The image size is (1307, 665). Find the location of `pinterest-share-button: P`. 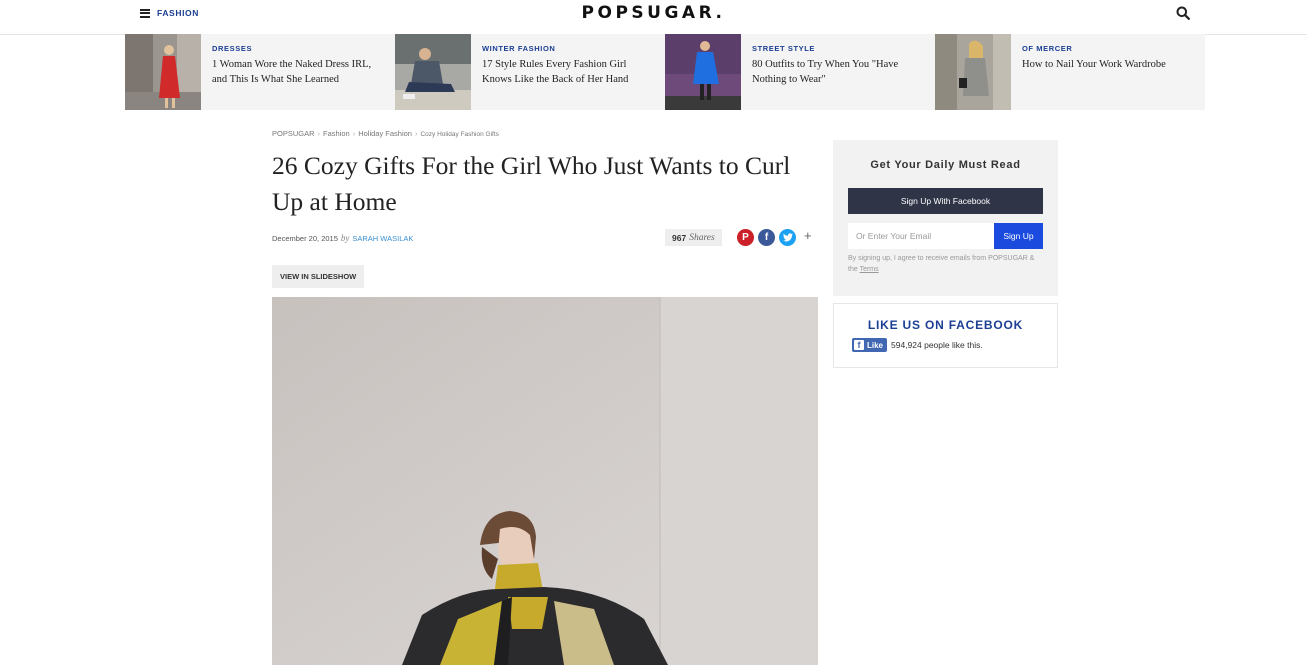

pinterest-share-button: P is located at coordinates (745, 237).